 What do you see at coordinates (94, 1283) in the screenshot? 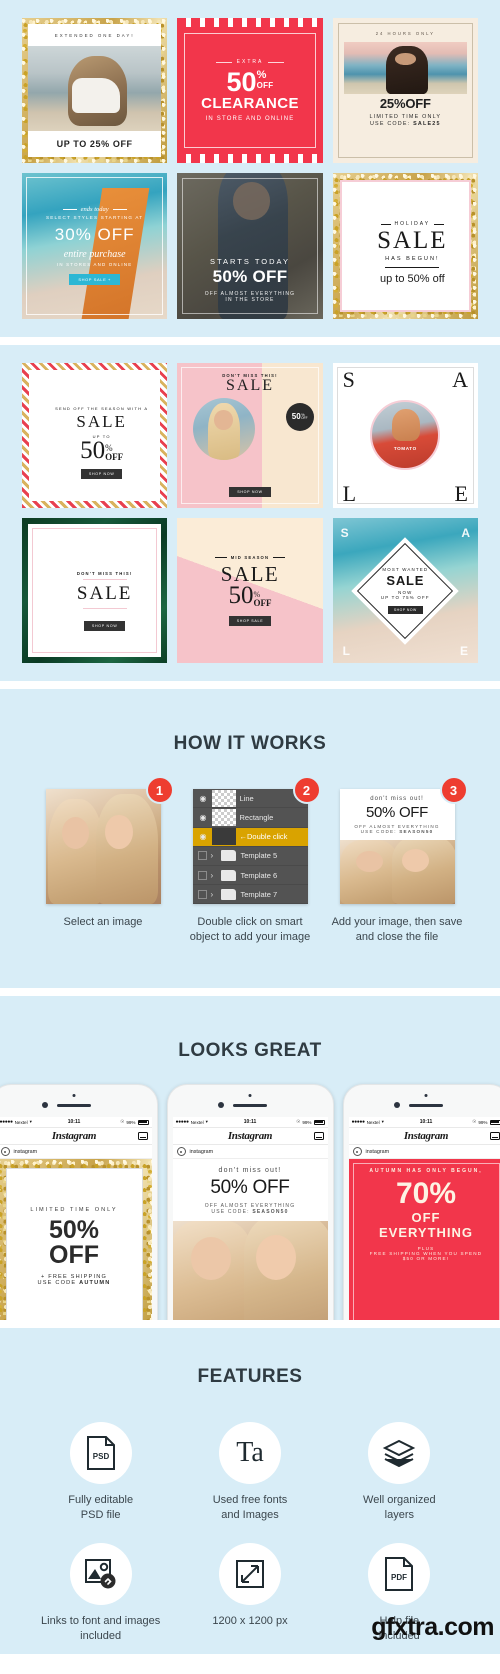
I see `post1-code: AUTUMN` at bounding box center [94, 1283].